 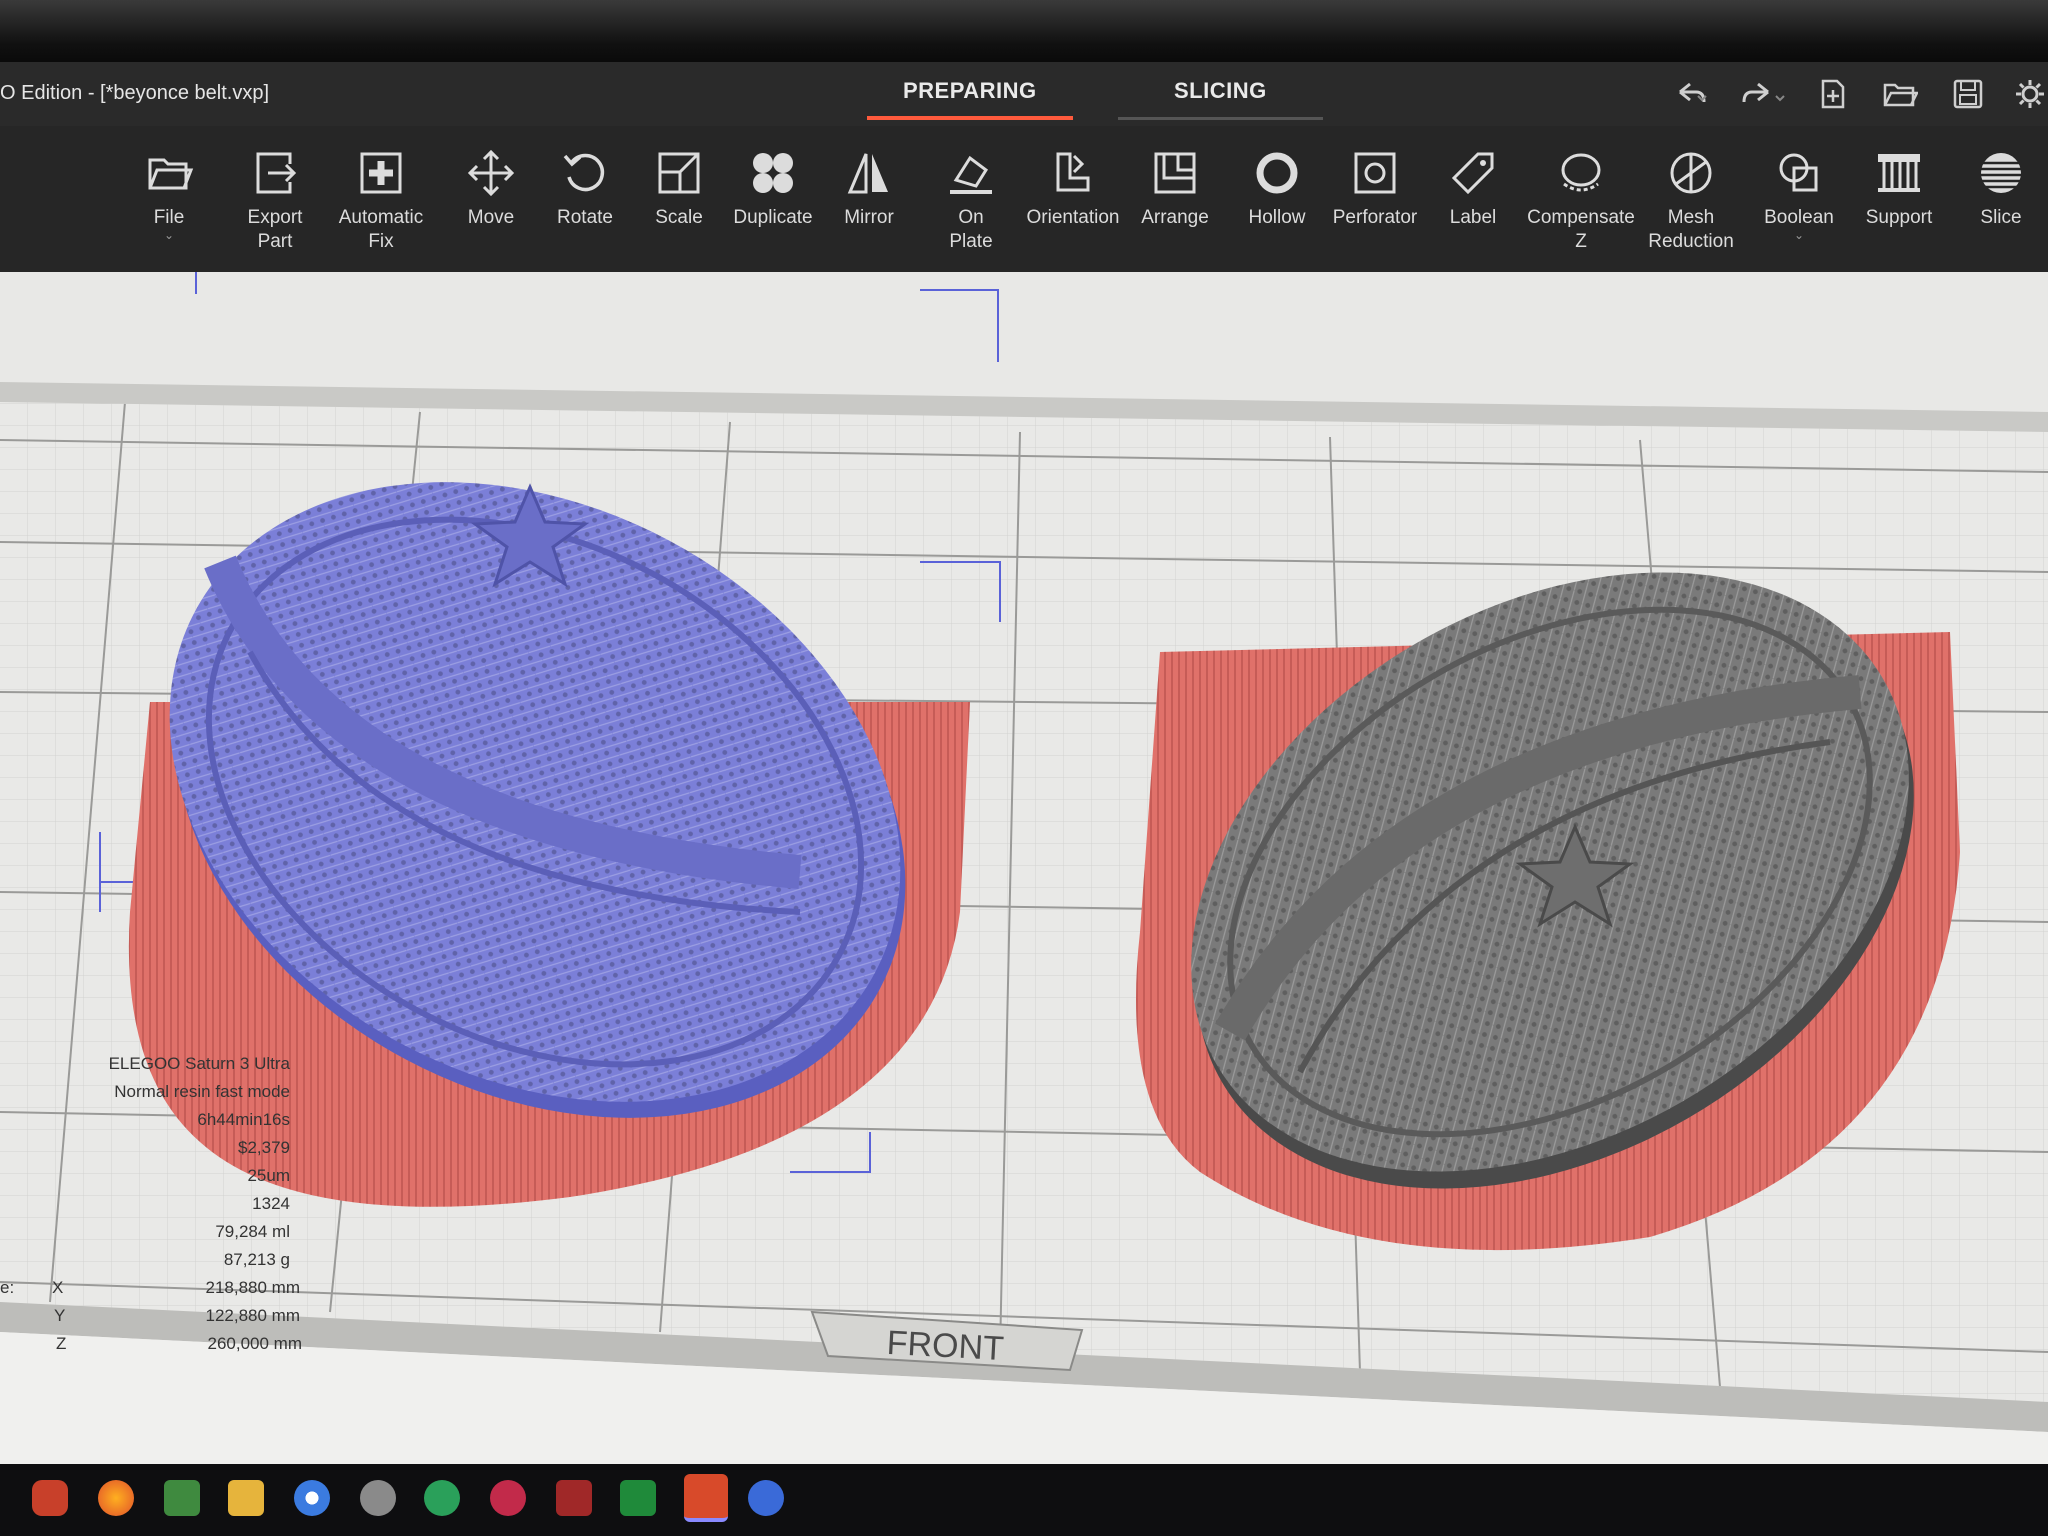 I want to click on compensate-z-icon, so click(x=1581, y=172).